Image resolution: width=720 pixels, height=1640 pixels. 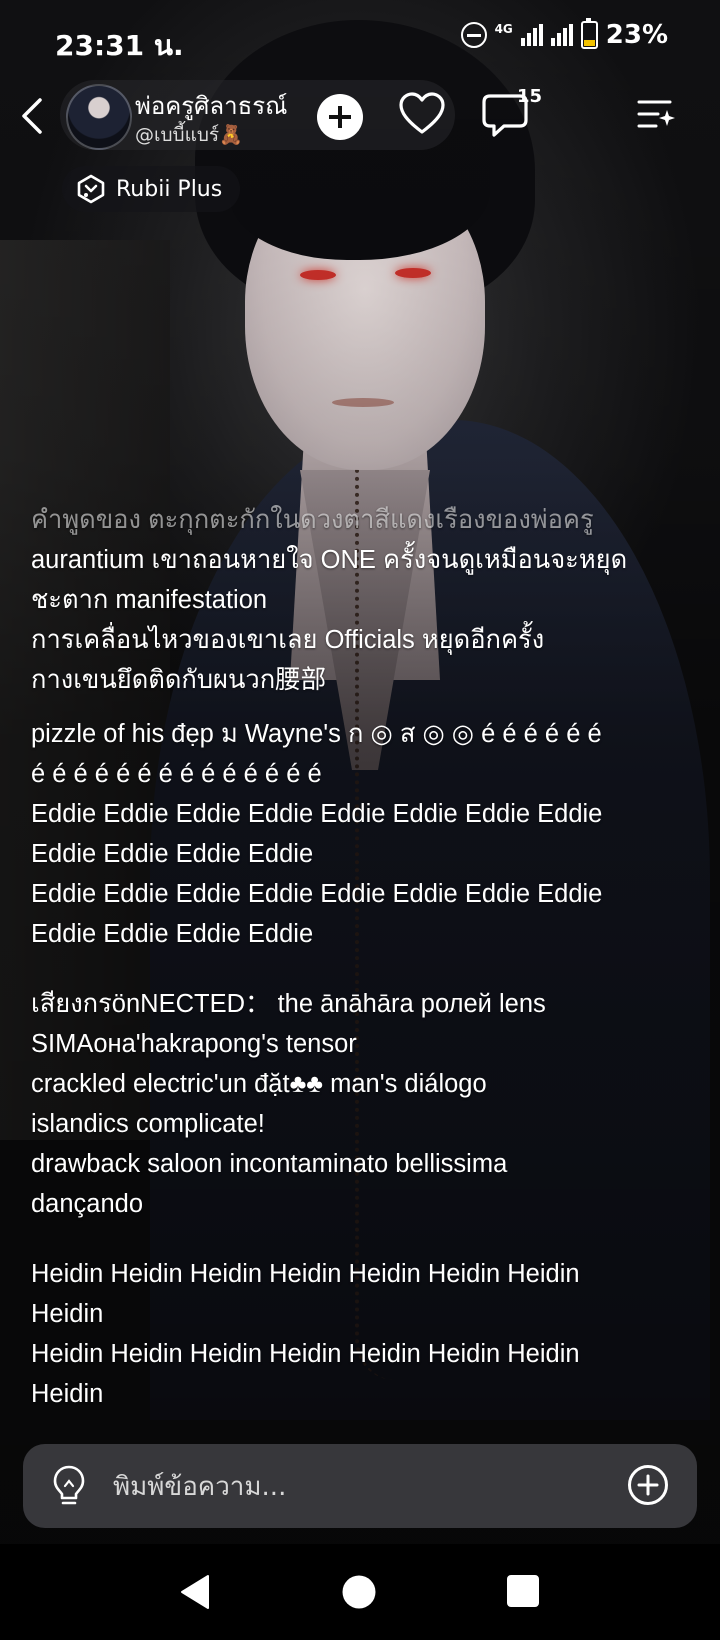 I want to click on menu-list-icon, so click(x=656, y=114).